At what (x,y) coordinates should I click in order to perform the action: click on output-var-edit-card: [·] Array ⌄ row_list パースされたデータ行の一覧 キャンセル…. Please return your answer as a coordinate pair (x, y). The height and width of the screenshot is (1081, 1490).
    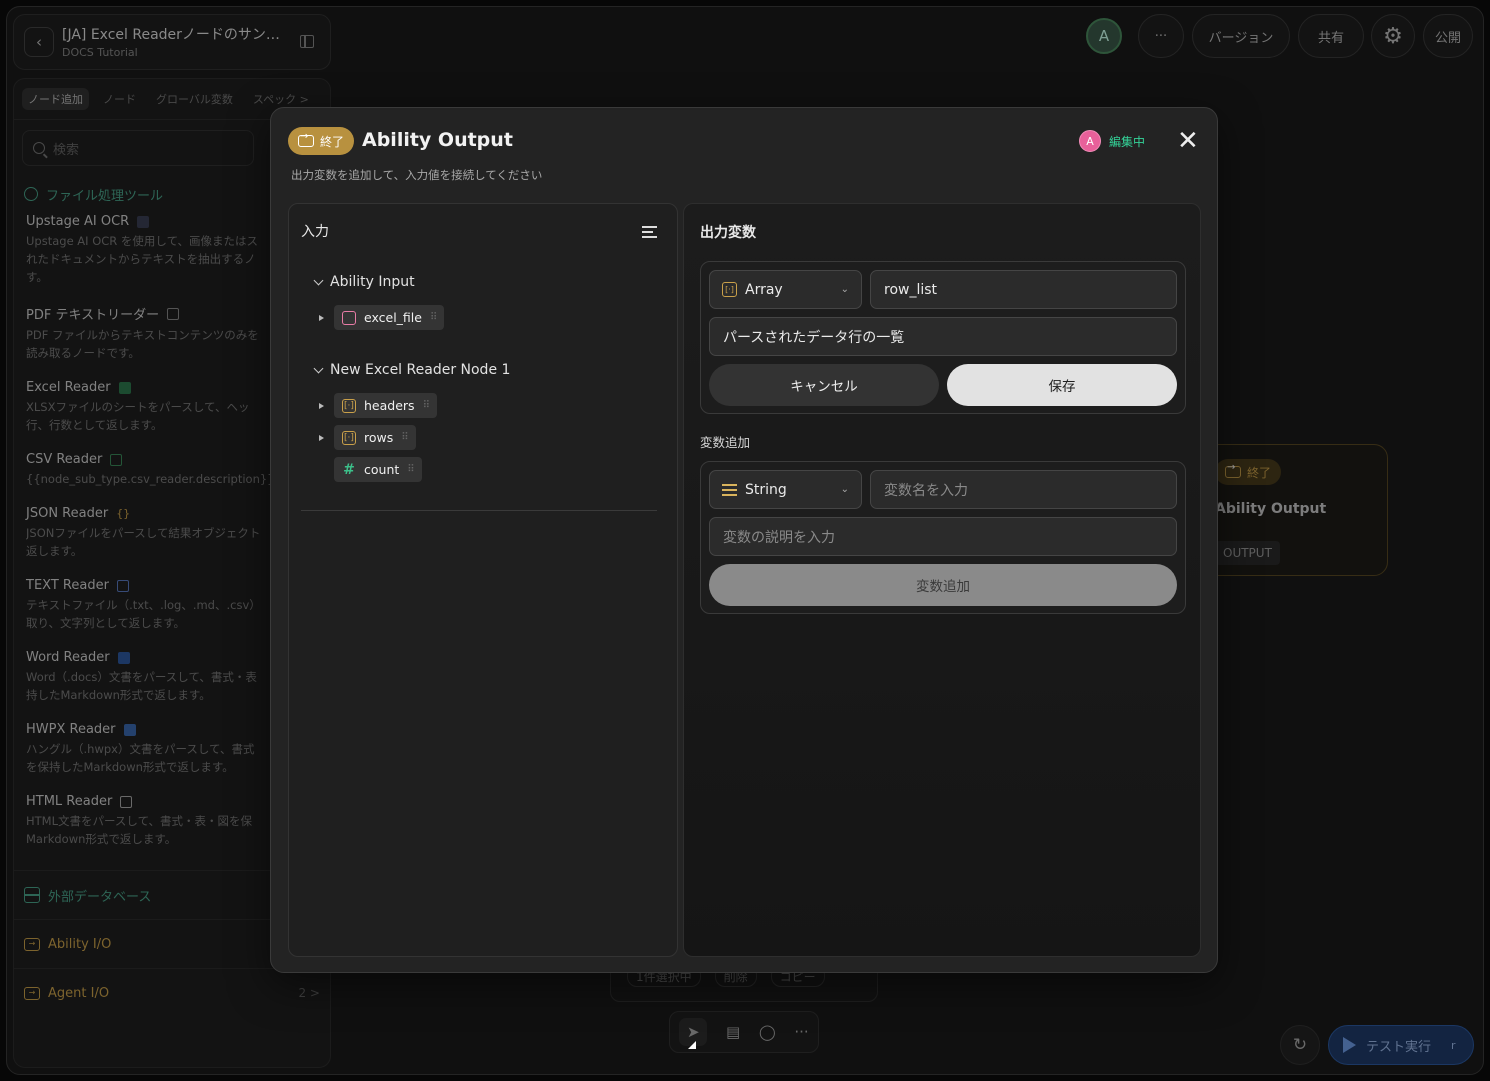
    Looking at the image, I should click on (943, 337).